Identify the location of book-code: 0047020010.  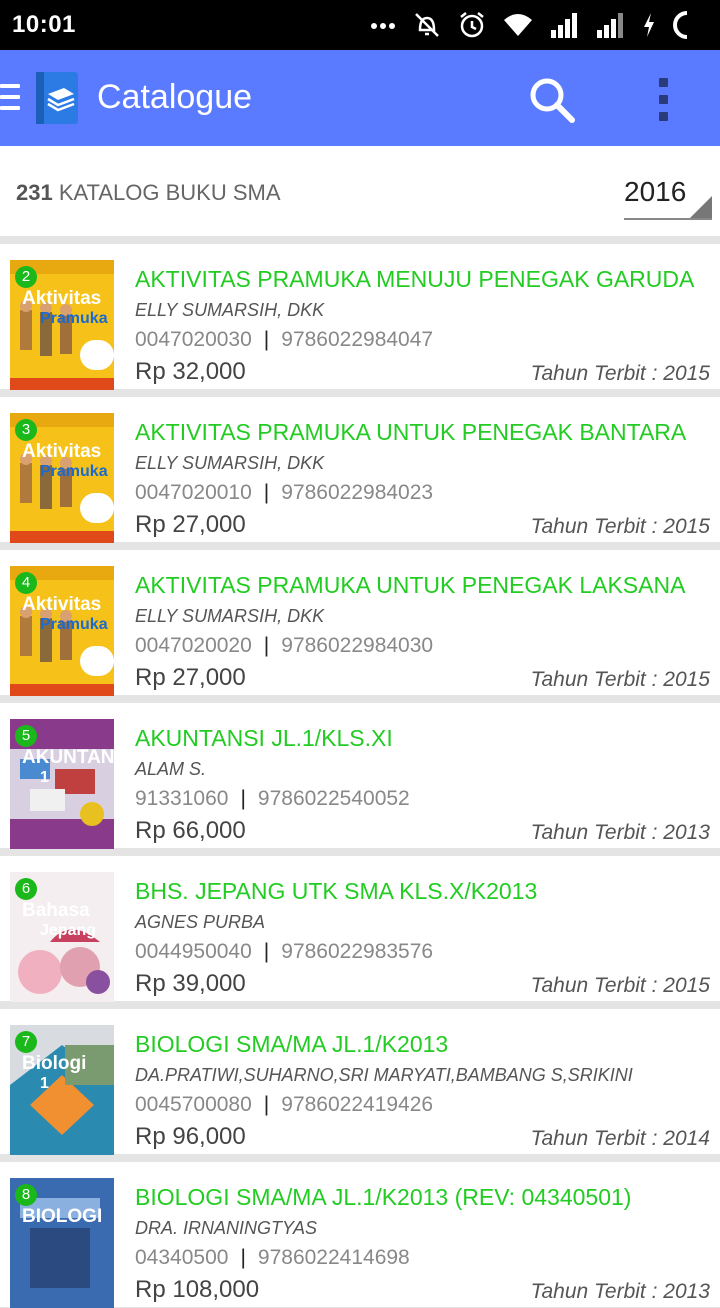
(193, 492).